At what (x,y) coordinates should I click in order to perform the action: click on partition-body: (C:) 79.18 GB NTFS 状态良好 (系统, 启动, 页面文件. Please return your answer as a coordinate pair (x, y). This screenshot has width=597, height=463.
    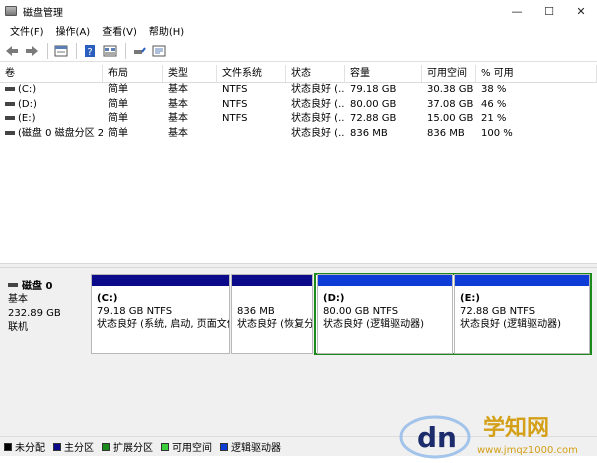
    Looking at the image, I should click on (160, 308).